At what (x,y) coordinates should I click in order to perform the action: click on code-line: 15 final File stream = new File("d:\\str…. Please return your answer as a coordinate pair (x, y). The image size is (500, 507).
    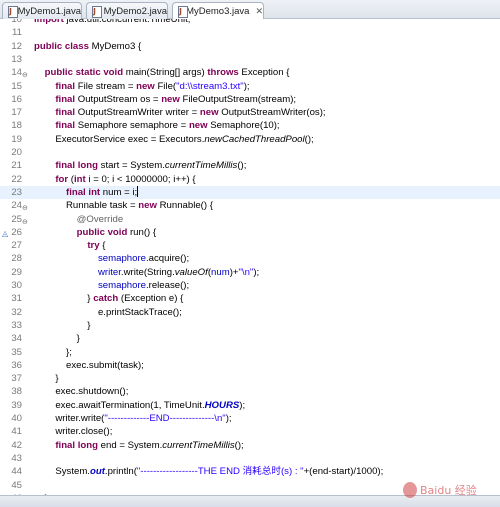
    Looking at the image, I should click on (250, 86).